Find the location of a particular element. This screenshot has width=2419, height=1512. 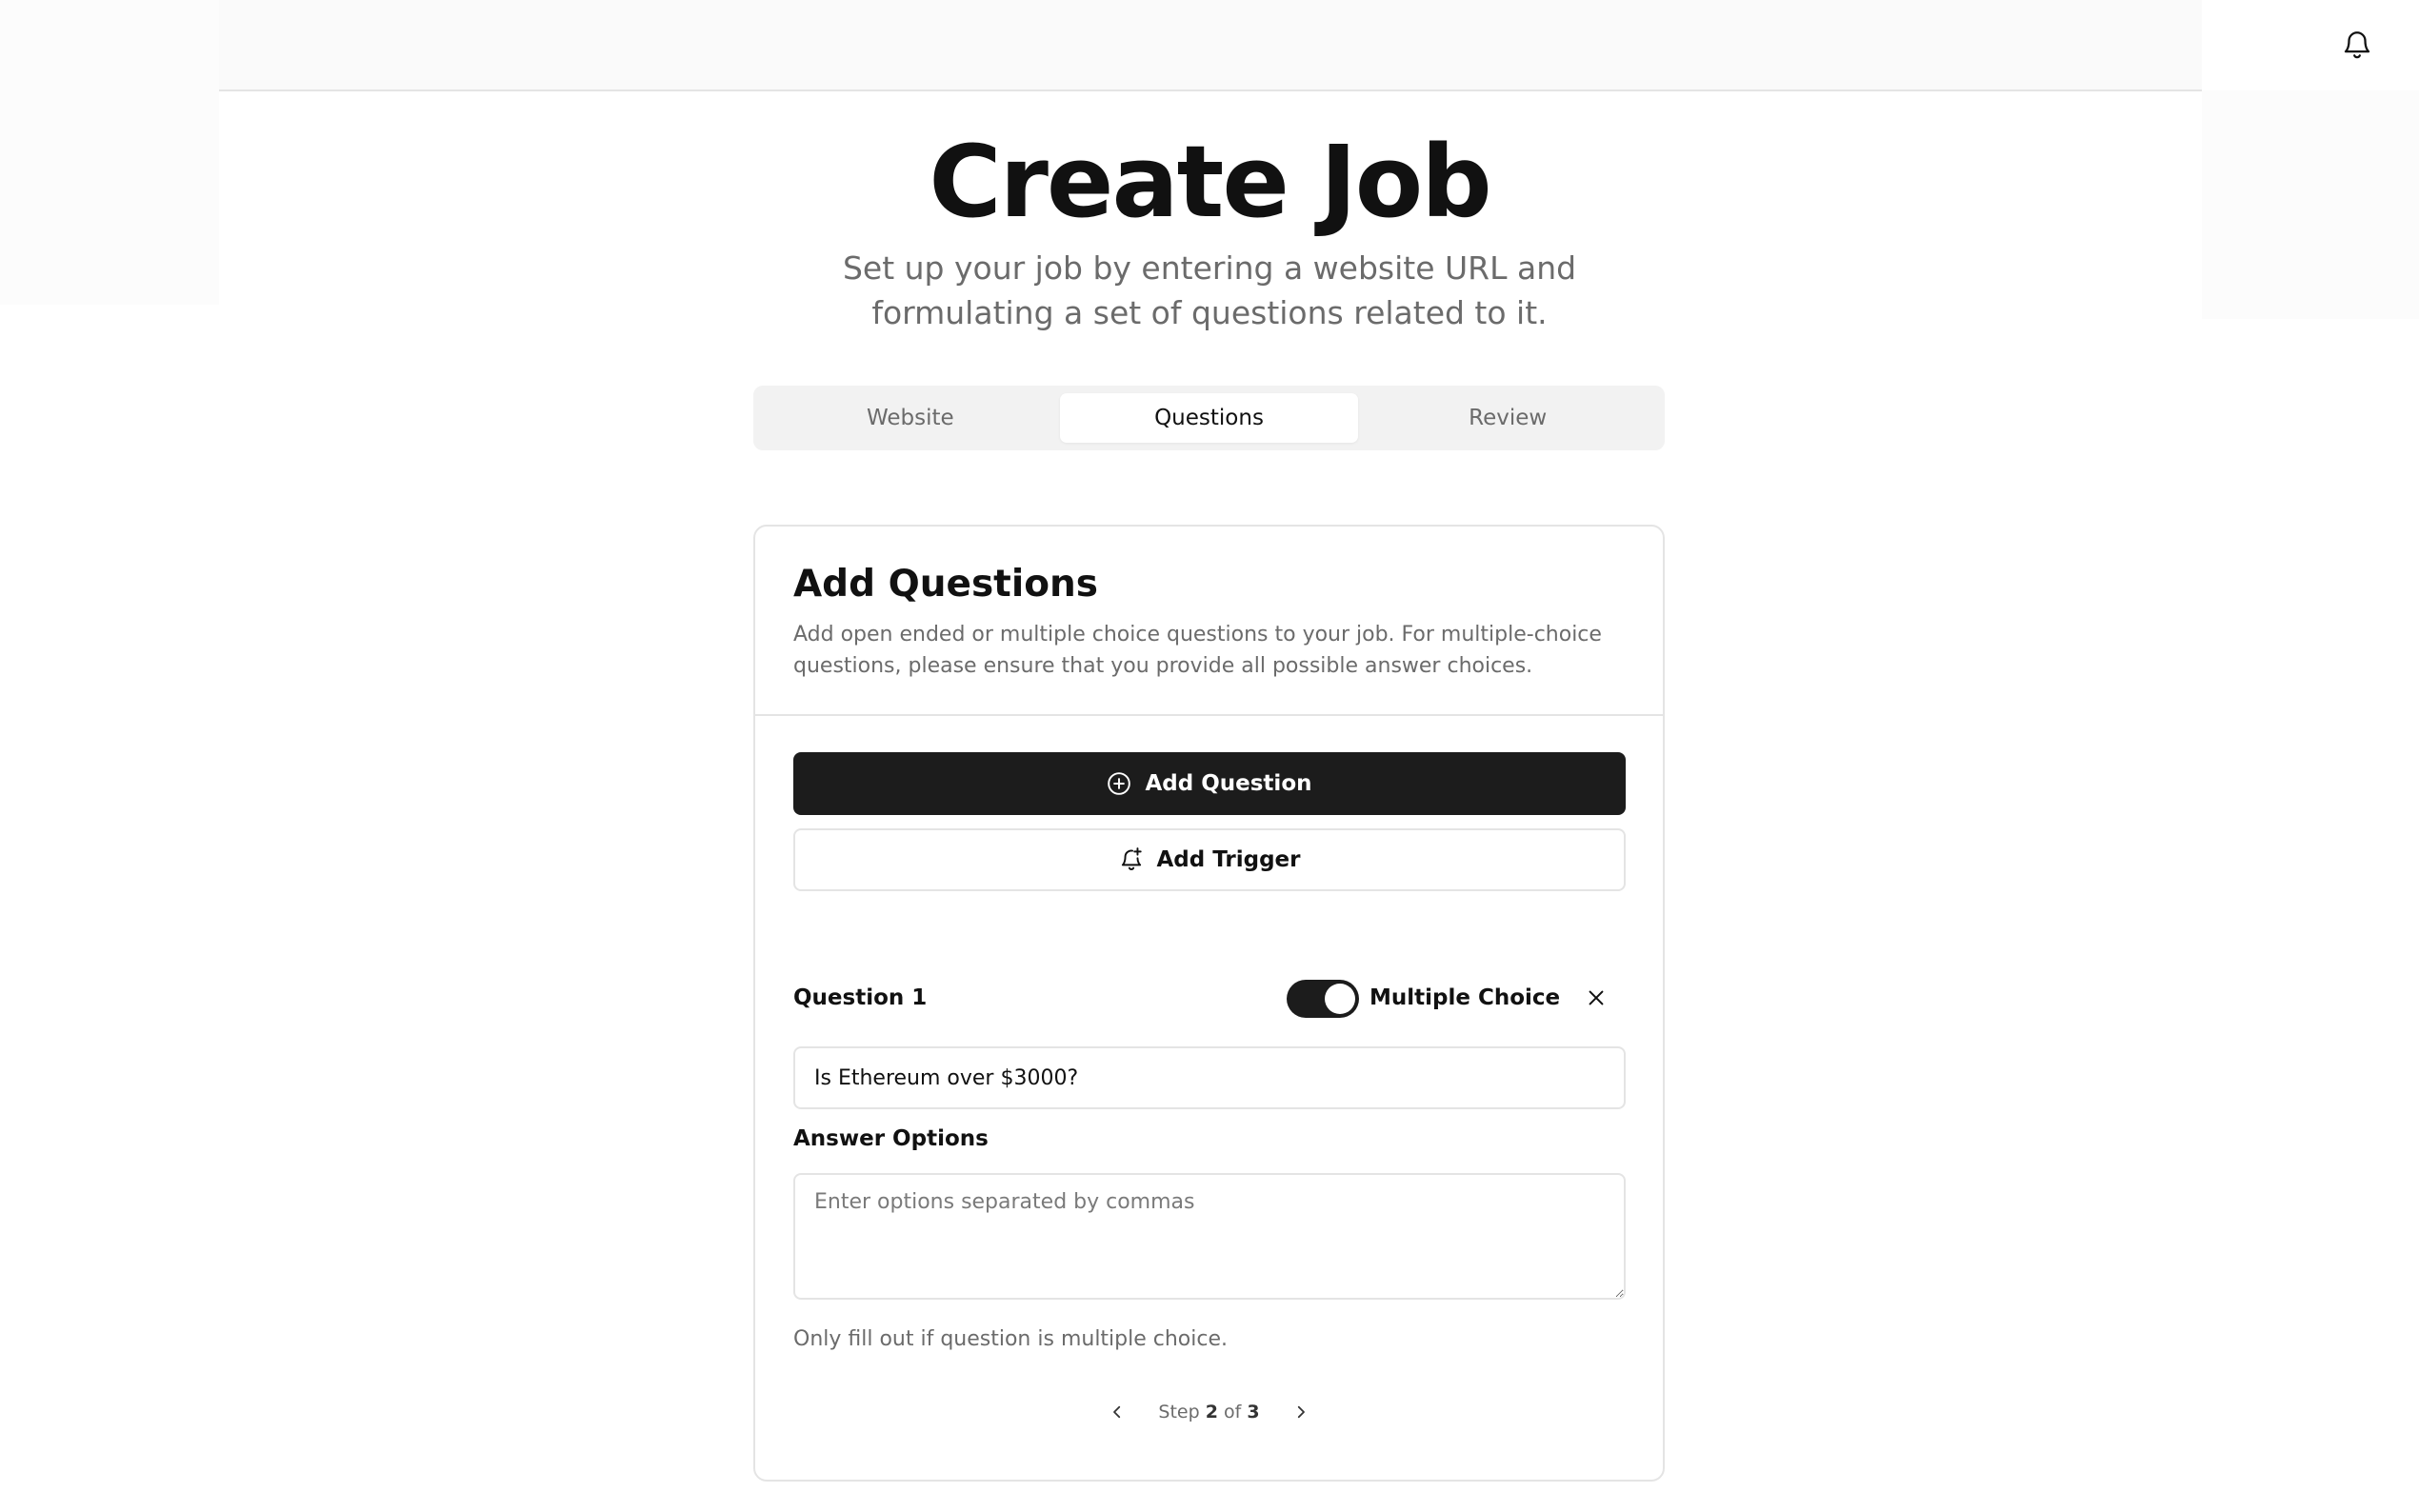

card-title: Add Questions is located at coordinates (945, 584).